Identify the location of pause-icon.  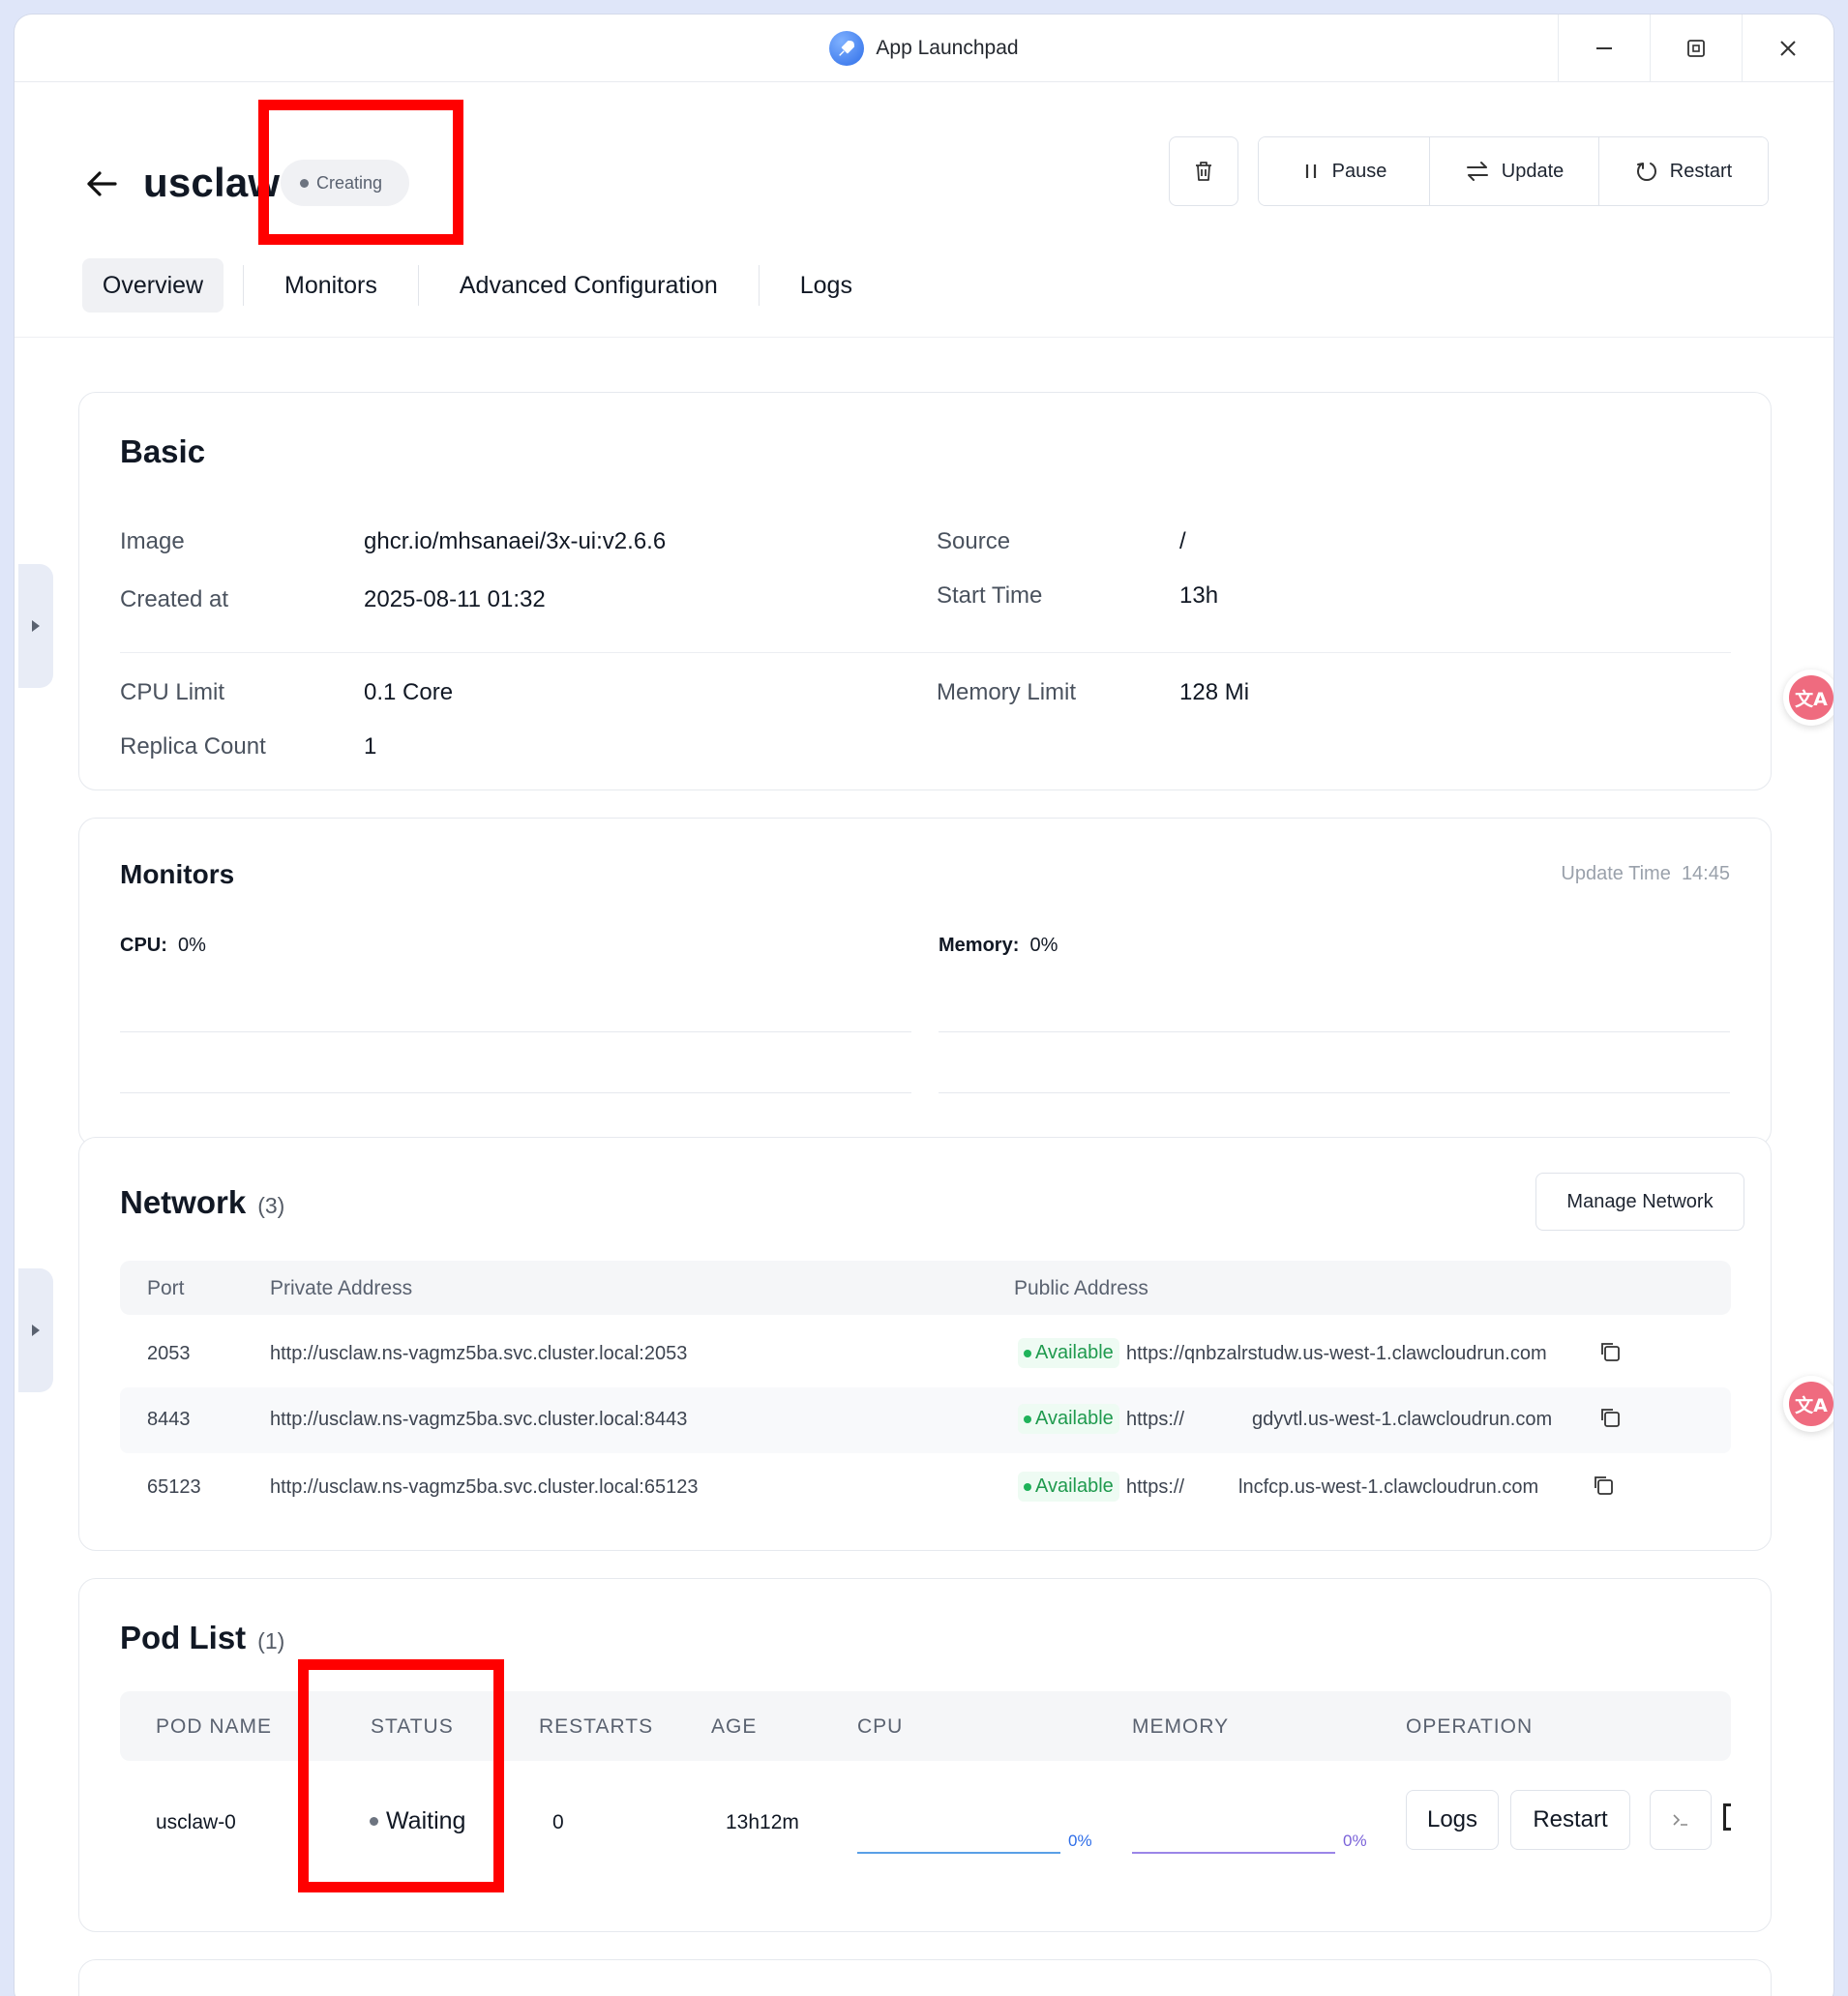
(1310, 171).